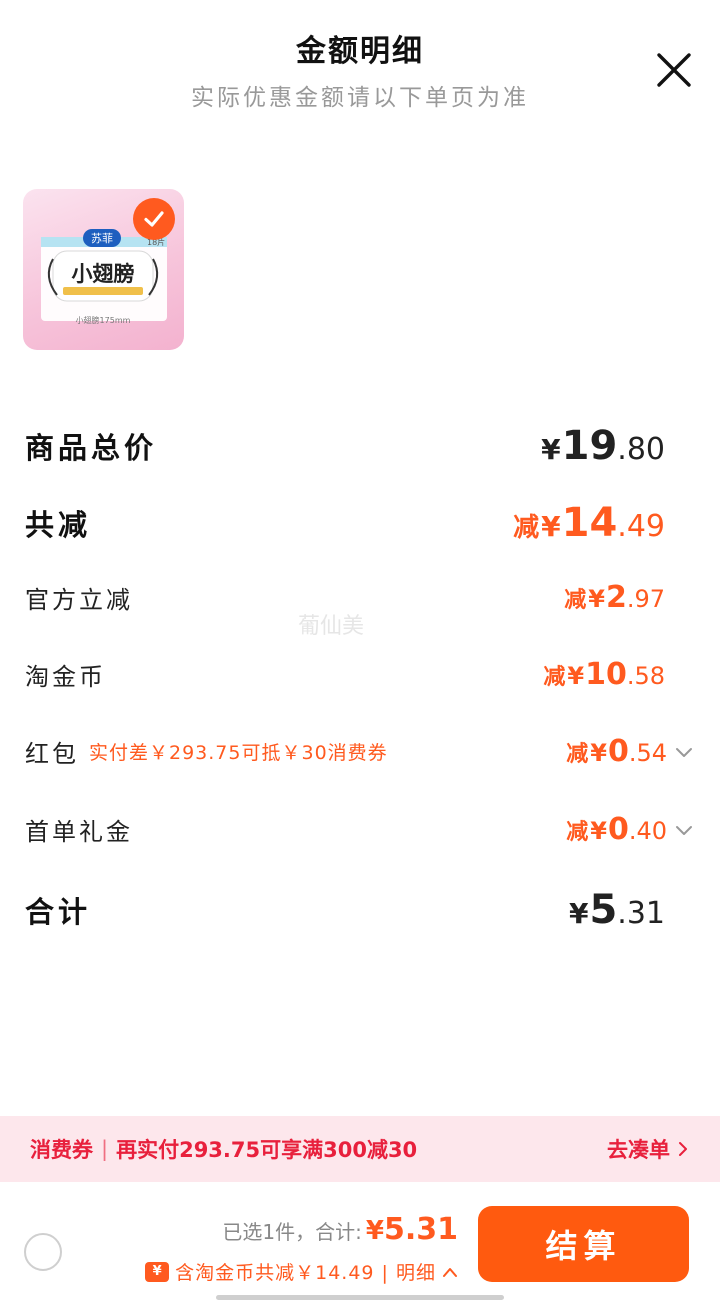 This screenshot has height=1306, width=720. Describe the element at coordinates (645, 676) in the screenshot. I see `amount-decimal: .58` at that location.